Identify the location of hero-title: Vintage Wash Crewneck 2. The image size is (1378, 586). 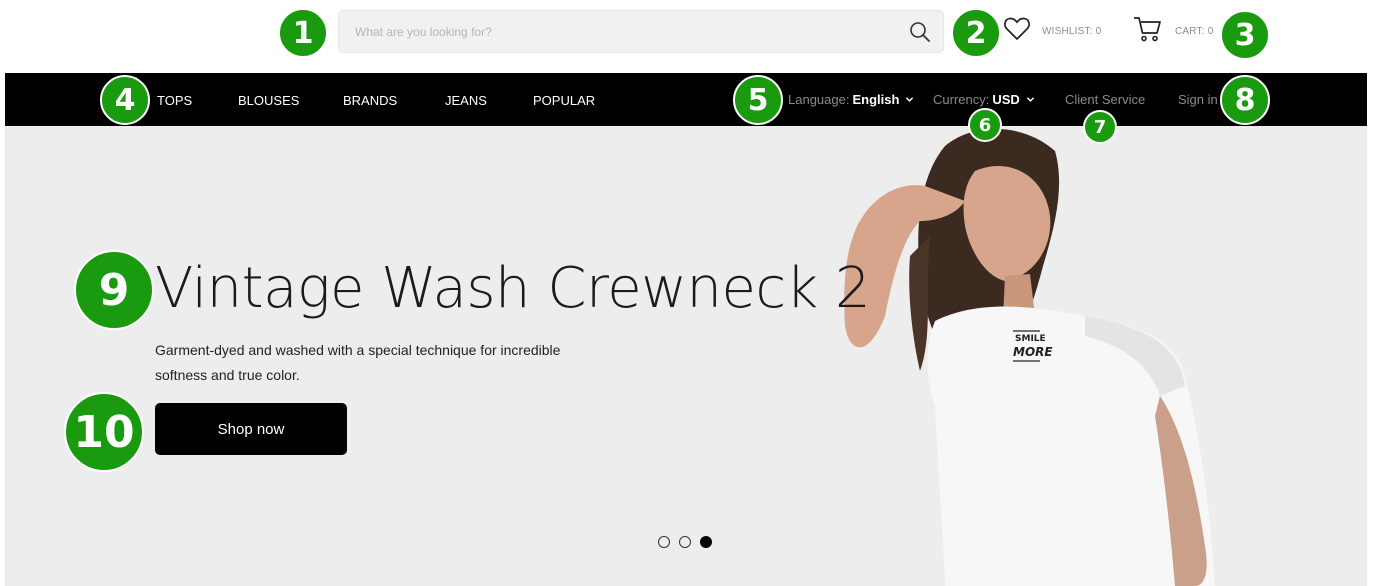
(513, 288).